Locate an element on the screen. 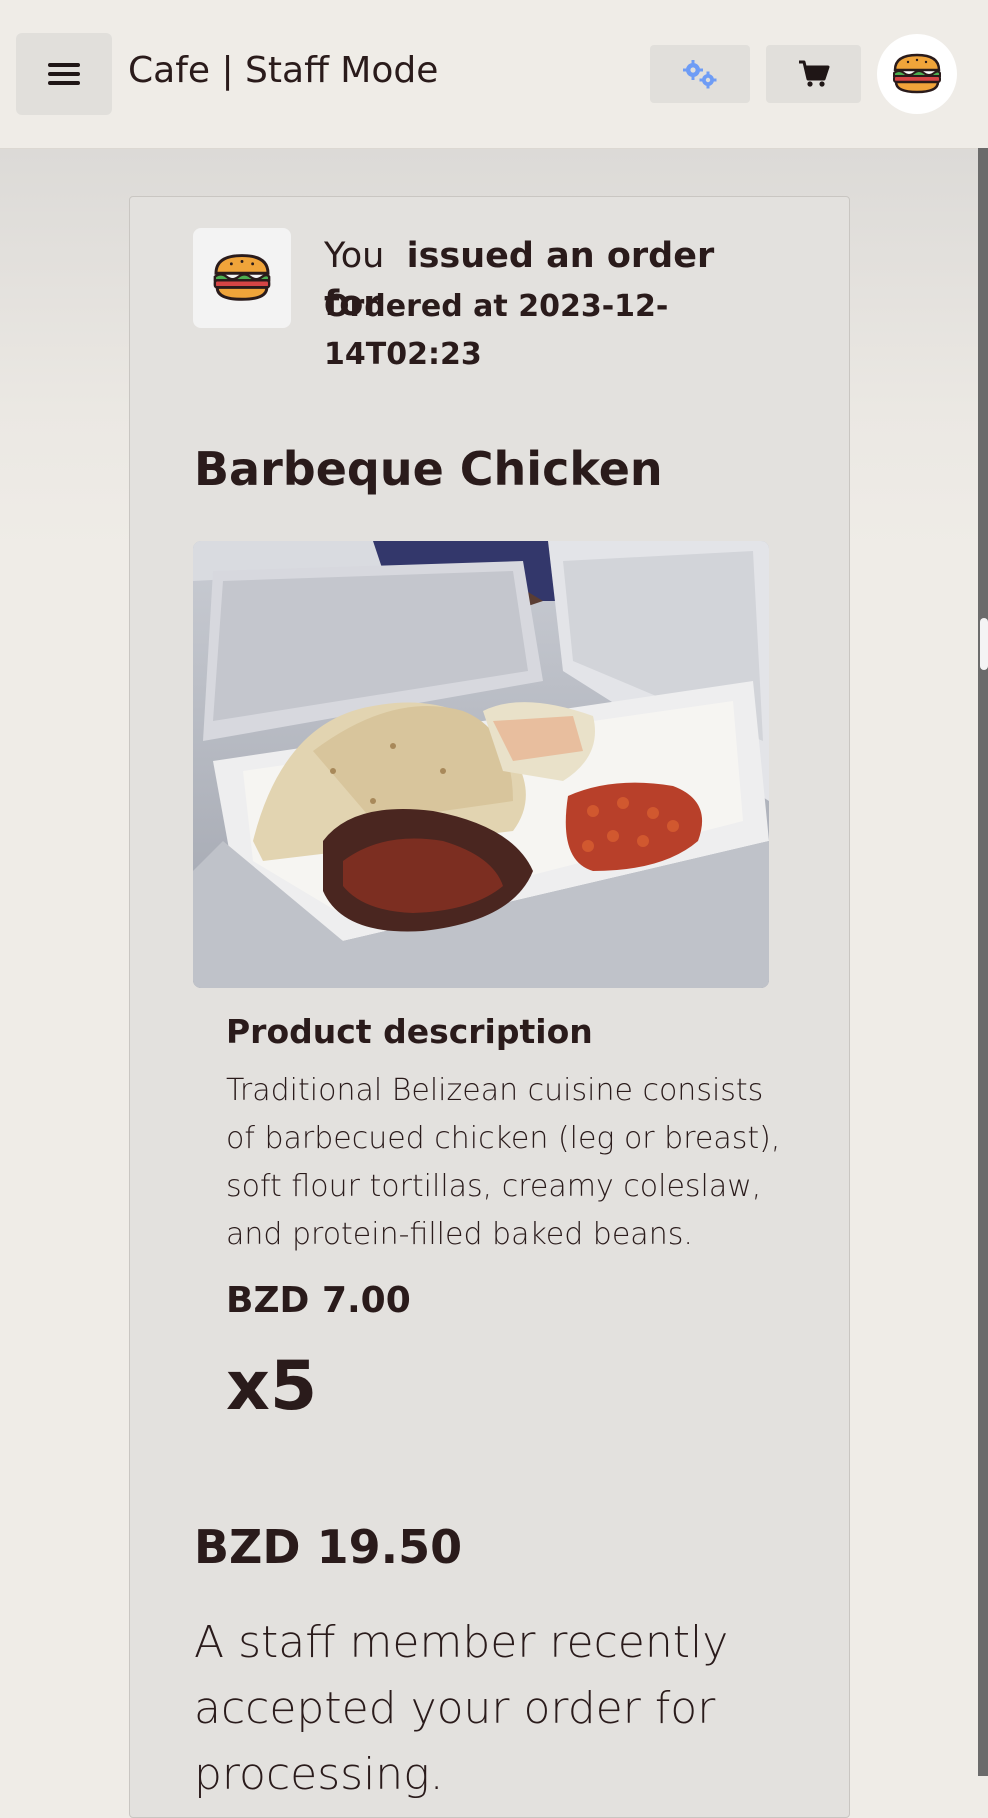 The image size is (988, 1818). user-avatar is located at coordinates (917, 74).